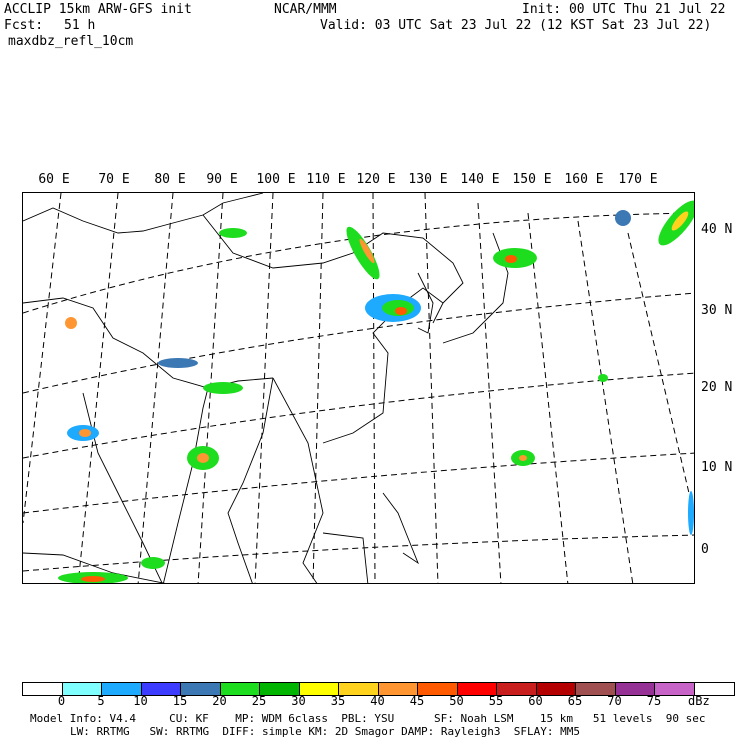  What do you see at coordinates (140, 701) in the screenshot?
I see `legend-tick: 10` at bounding box center [140, 701].